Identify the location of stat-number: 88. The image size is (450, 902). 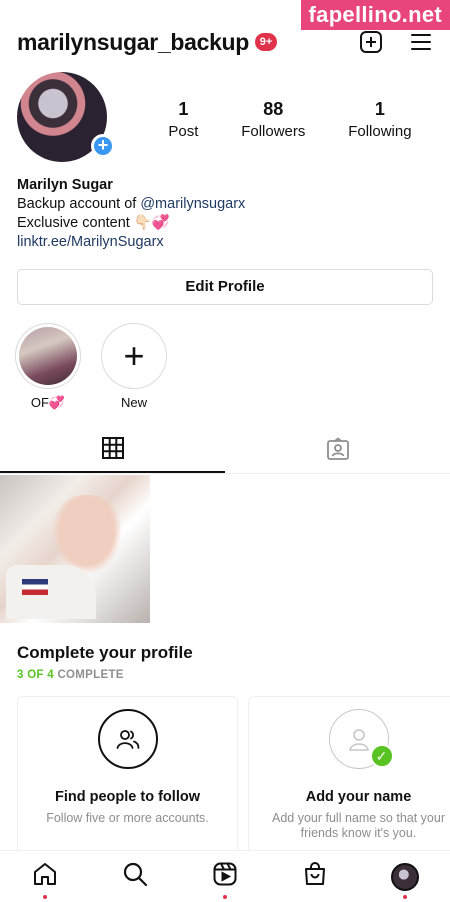
(273, 108).